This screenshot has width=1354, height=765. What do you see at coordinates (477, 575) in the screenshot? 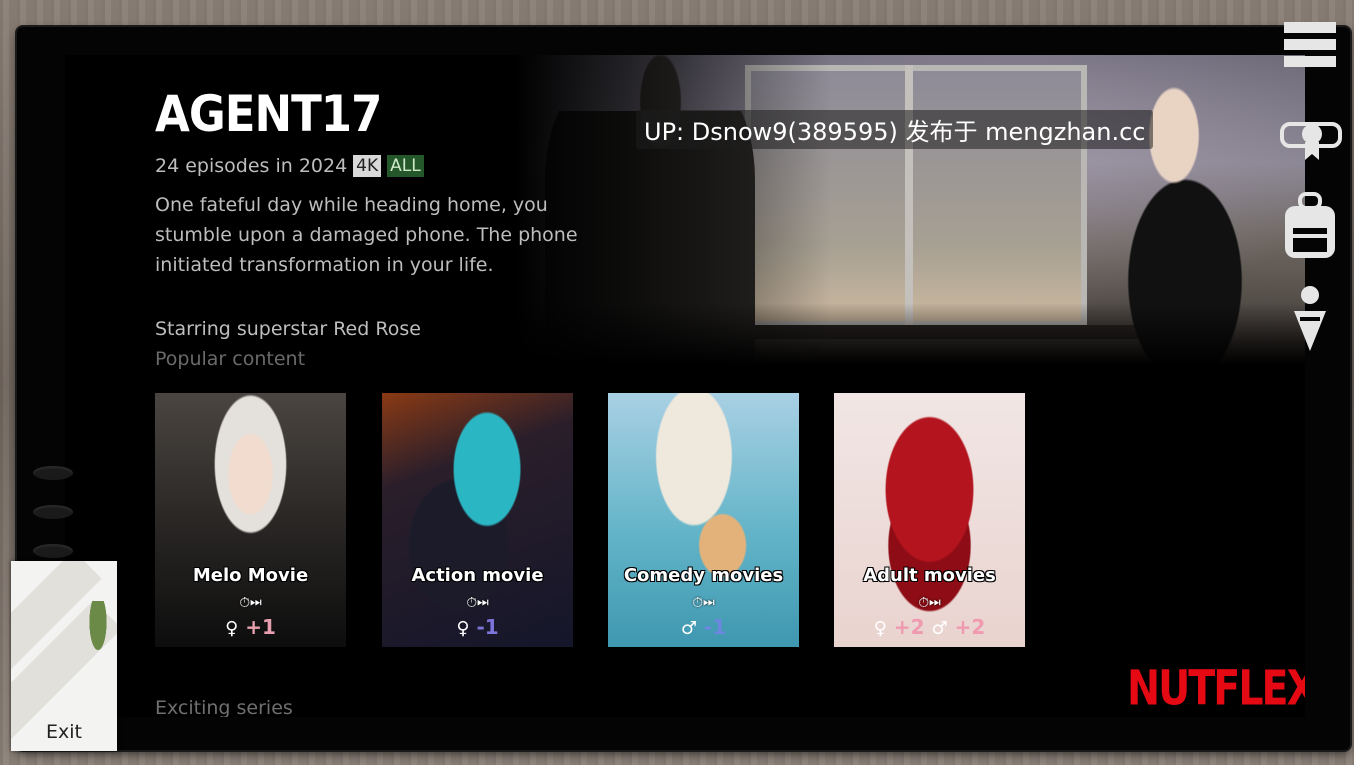
I see `card-title: Action movie` at bounding box center [477, 575].